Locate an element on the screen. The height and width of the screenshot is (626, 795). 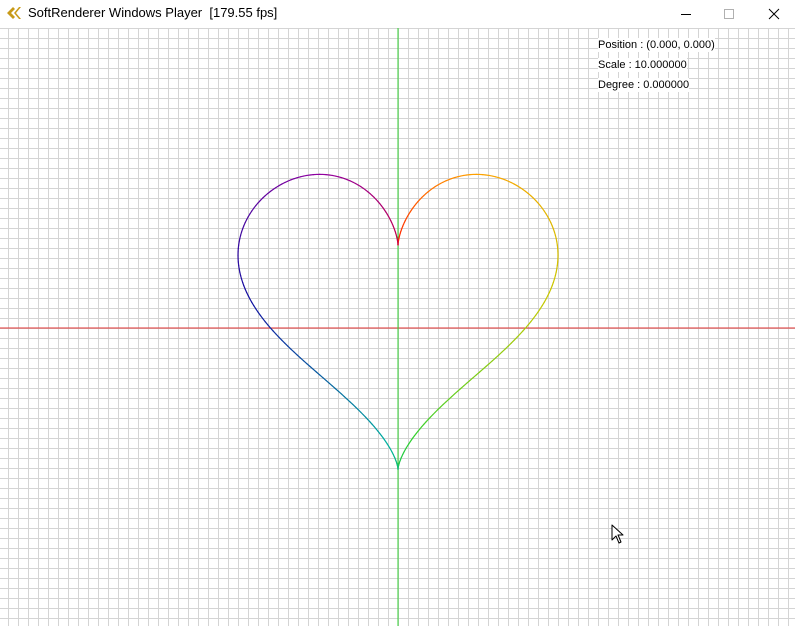
close-icon is located at coordinates (774, 14).